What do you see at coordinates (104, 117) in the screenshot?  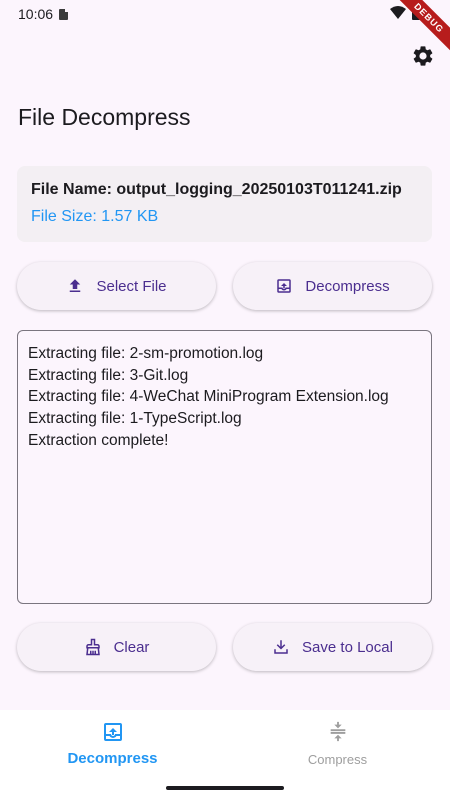 I see `page-title: File Decompress` at bounding box center [104, 117].